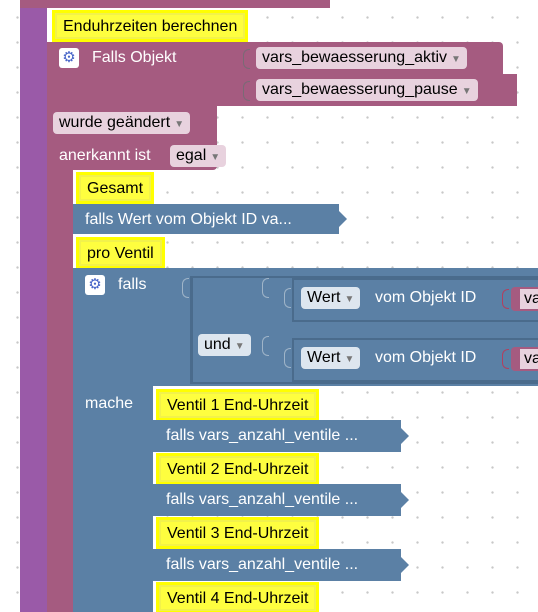 This screenshot has width=538, height=612. I want to click on wert-select-2-label: Wert, so click(324, 357).